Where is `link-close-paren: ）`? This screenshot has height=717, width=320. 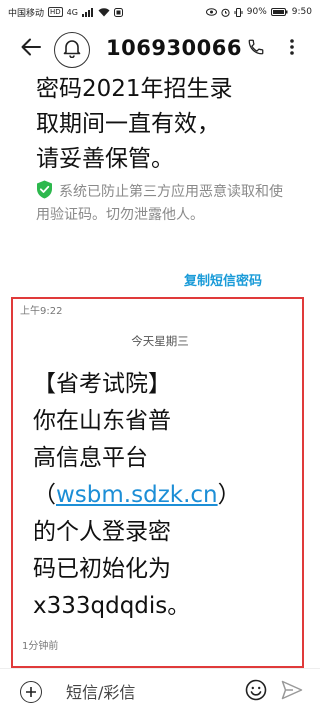
link-close-paren: ） is located at coordinates (229, 495).